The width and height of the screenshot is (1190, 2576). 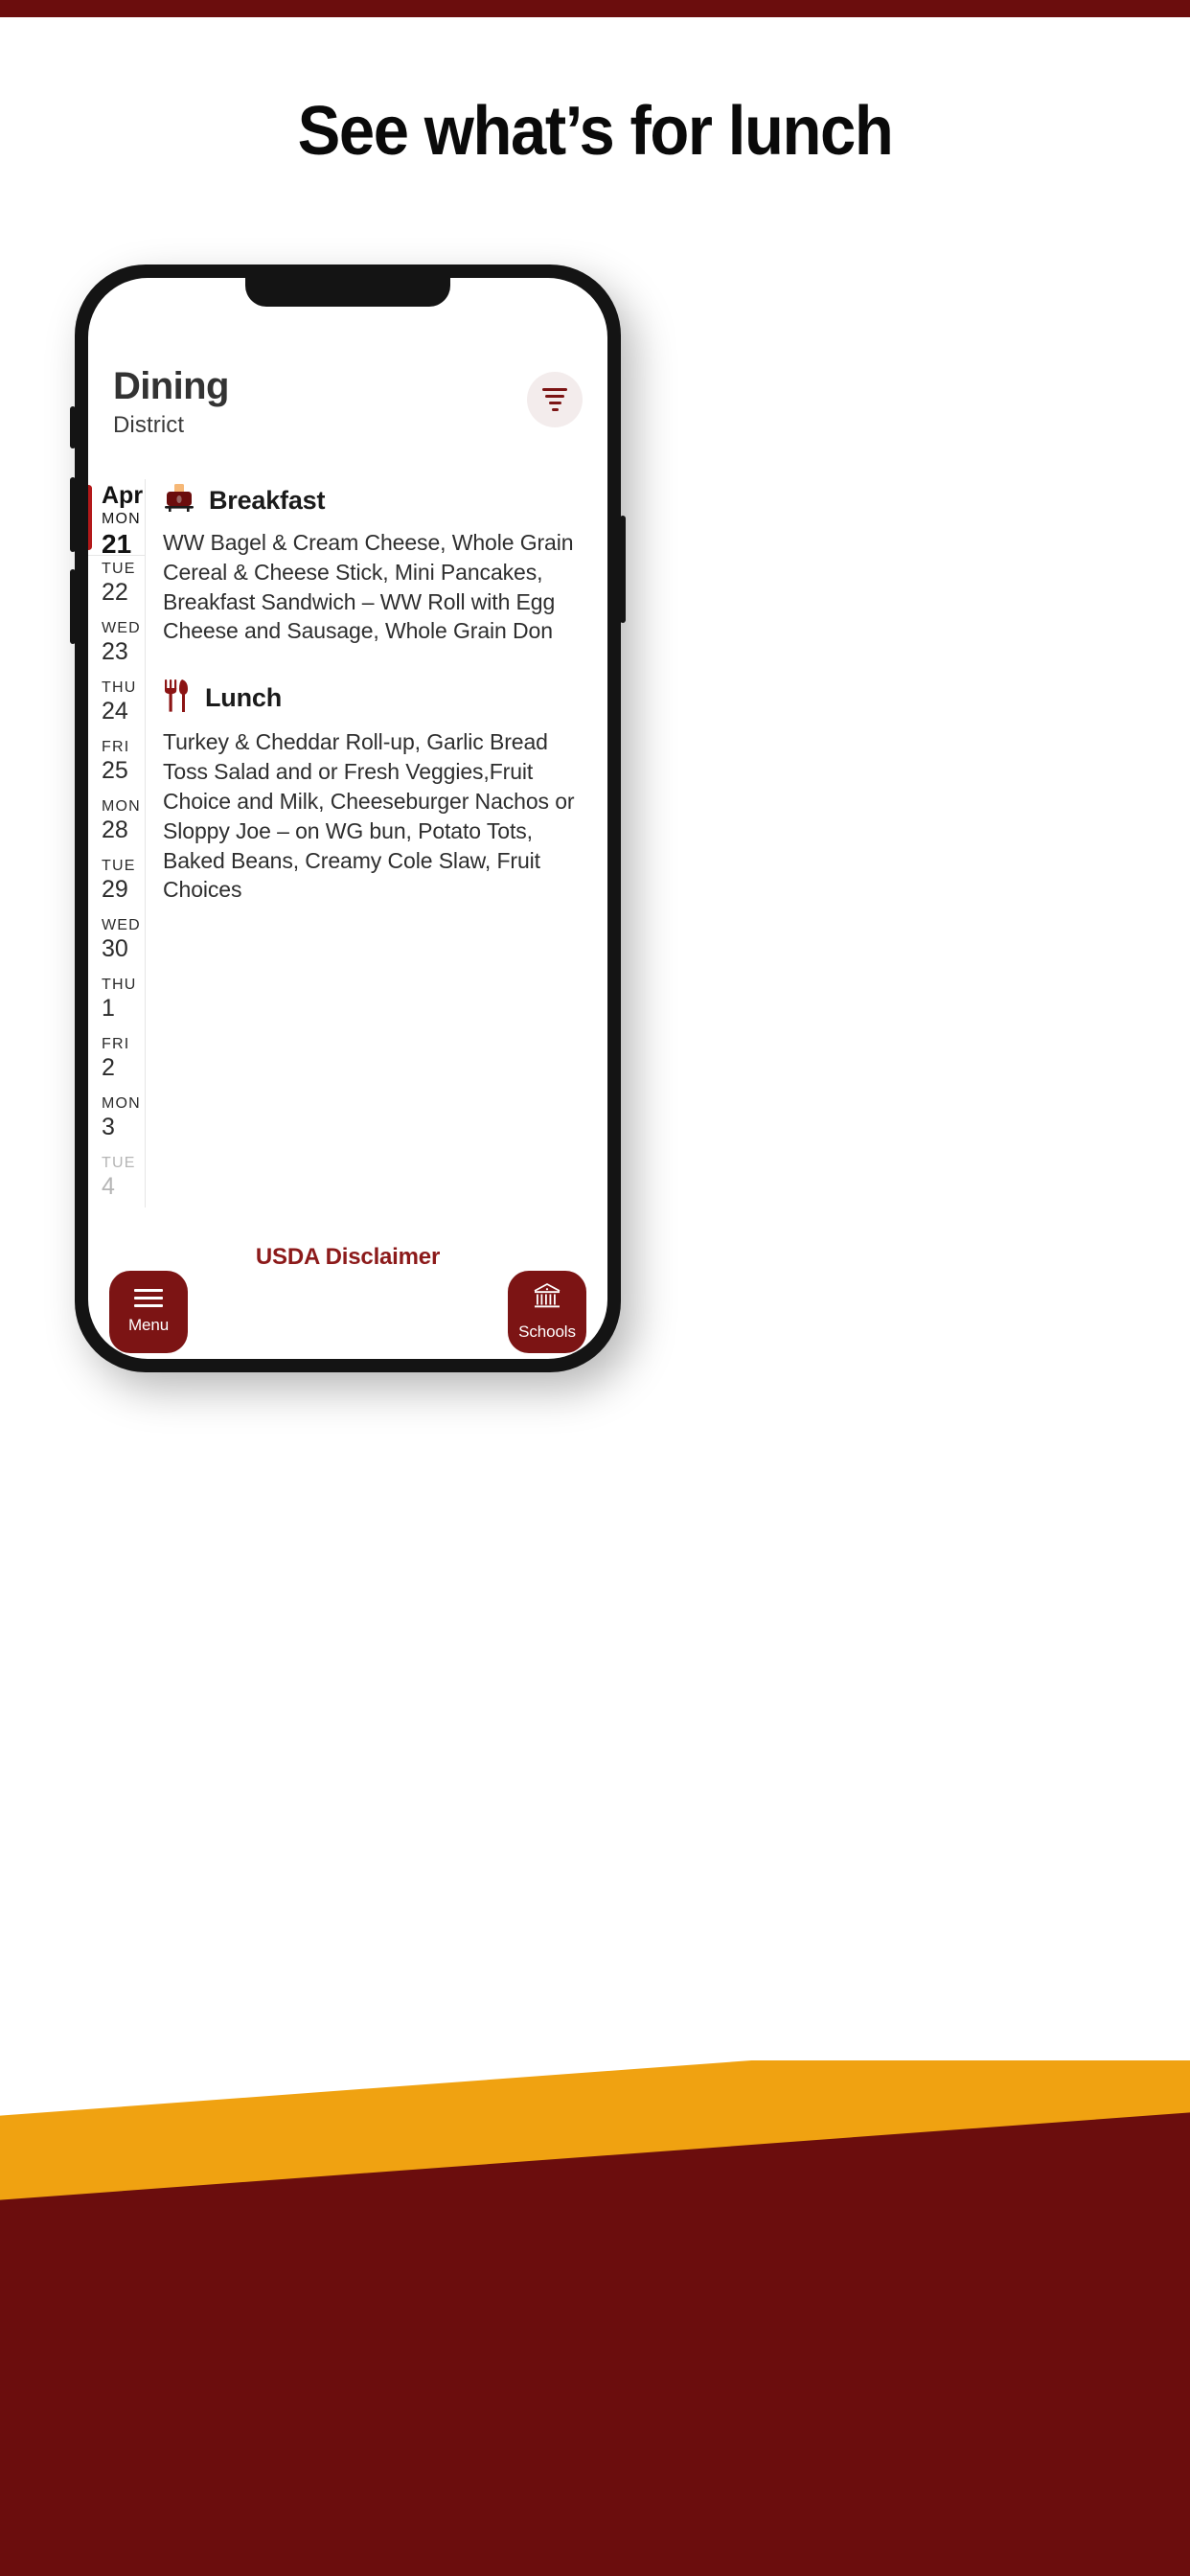 What do you see at coordinates (149, 425) in the screenshot?
I see `page-subtitle: District` at bounding box center [149, 425].